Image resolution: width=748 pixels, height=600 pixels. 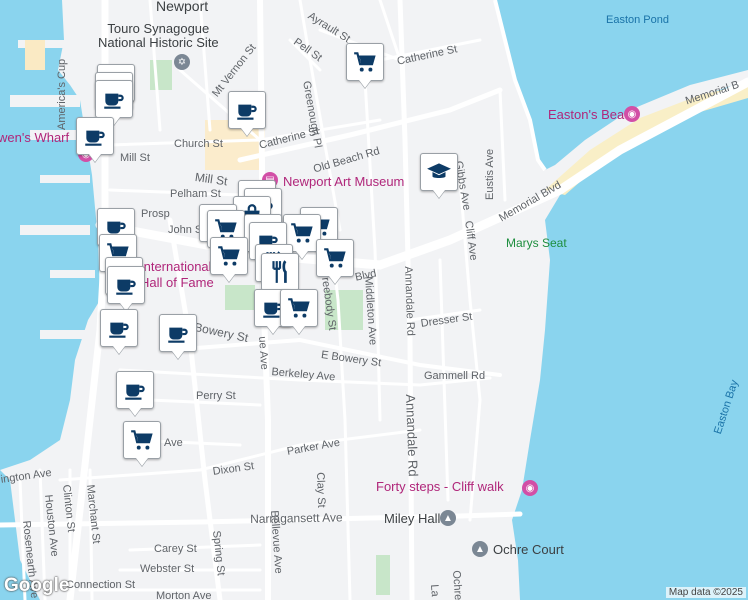 I want to click on street-label: Ochre, so click(x=457, y=585).